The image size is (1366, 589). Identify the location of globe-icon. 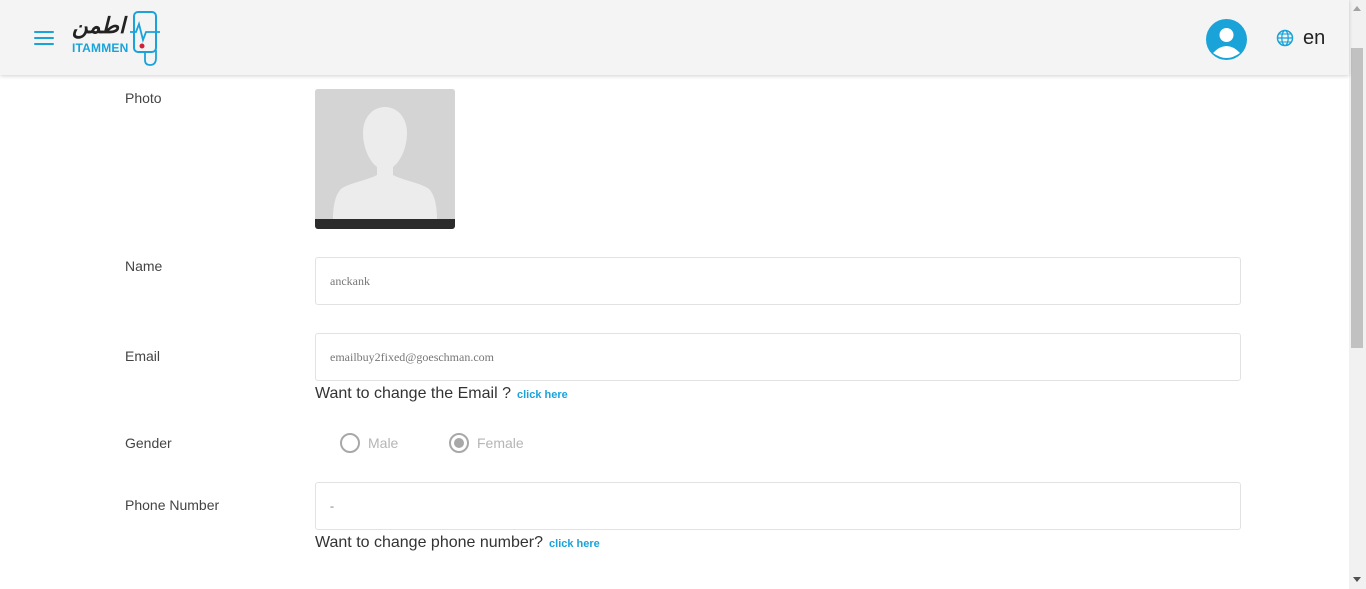
(1285, 38).